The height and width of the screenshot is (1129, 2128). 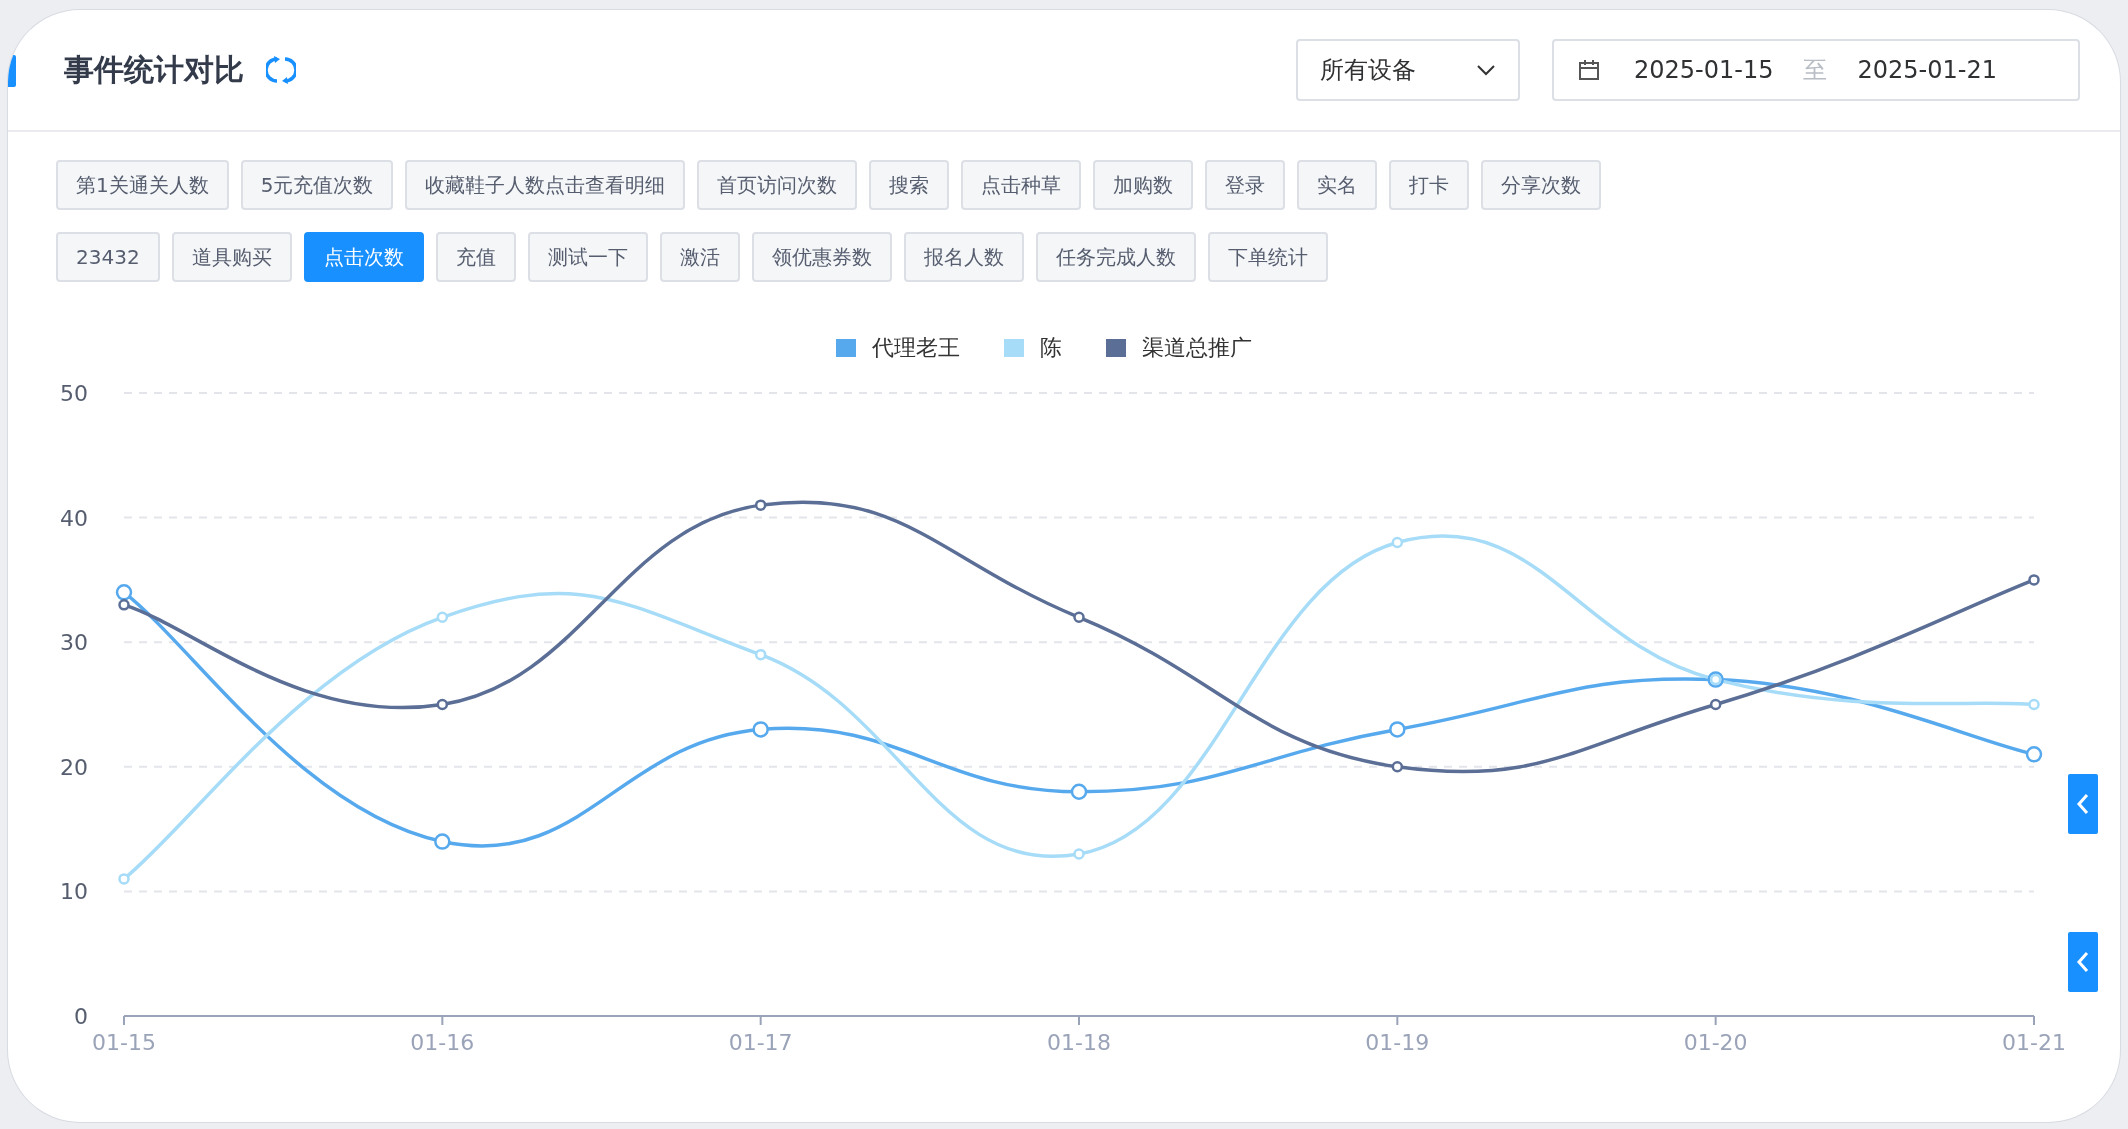 What do you see at coordinates (74, 518) in the screenshot?
I see `y-tick-label: 40` at bounding box center [74, 518].